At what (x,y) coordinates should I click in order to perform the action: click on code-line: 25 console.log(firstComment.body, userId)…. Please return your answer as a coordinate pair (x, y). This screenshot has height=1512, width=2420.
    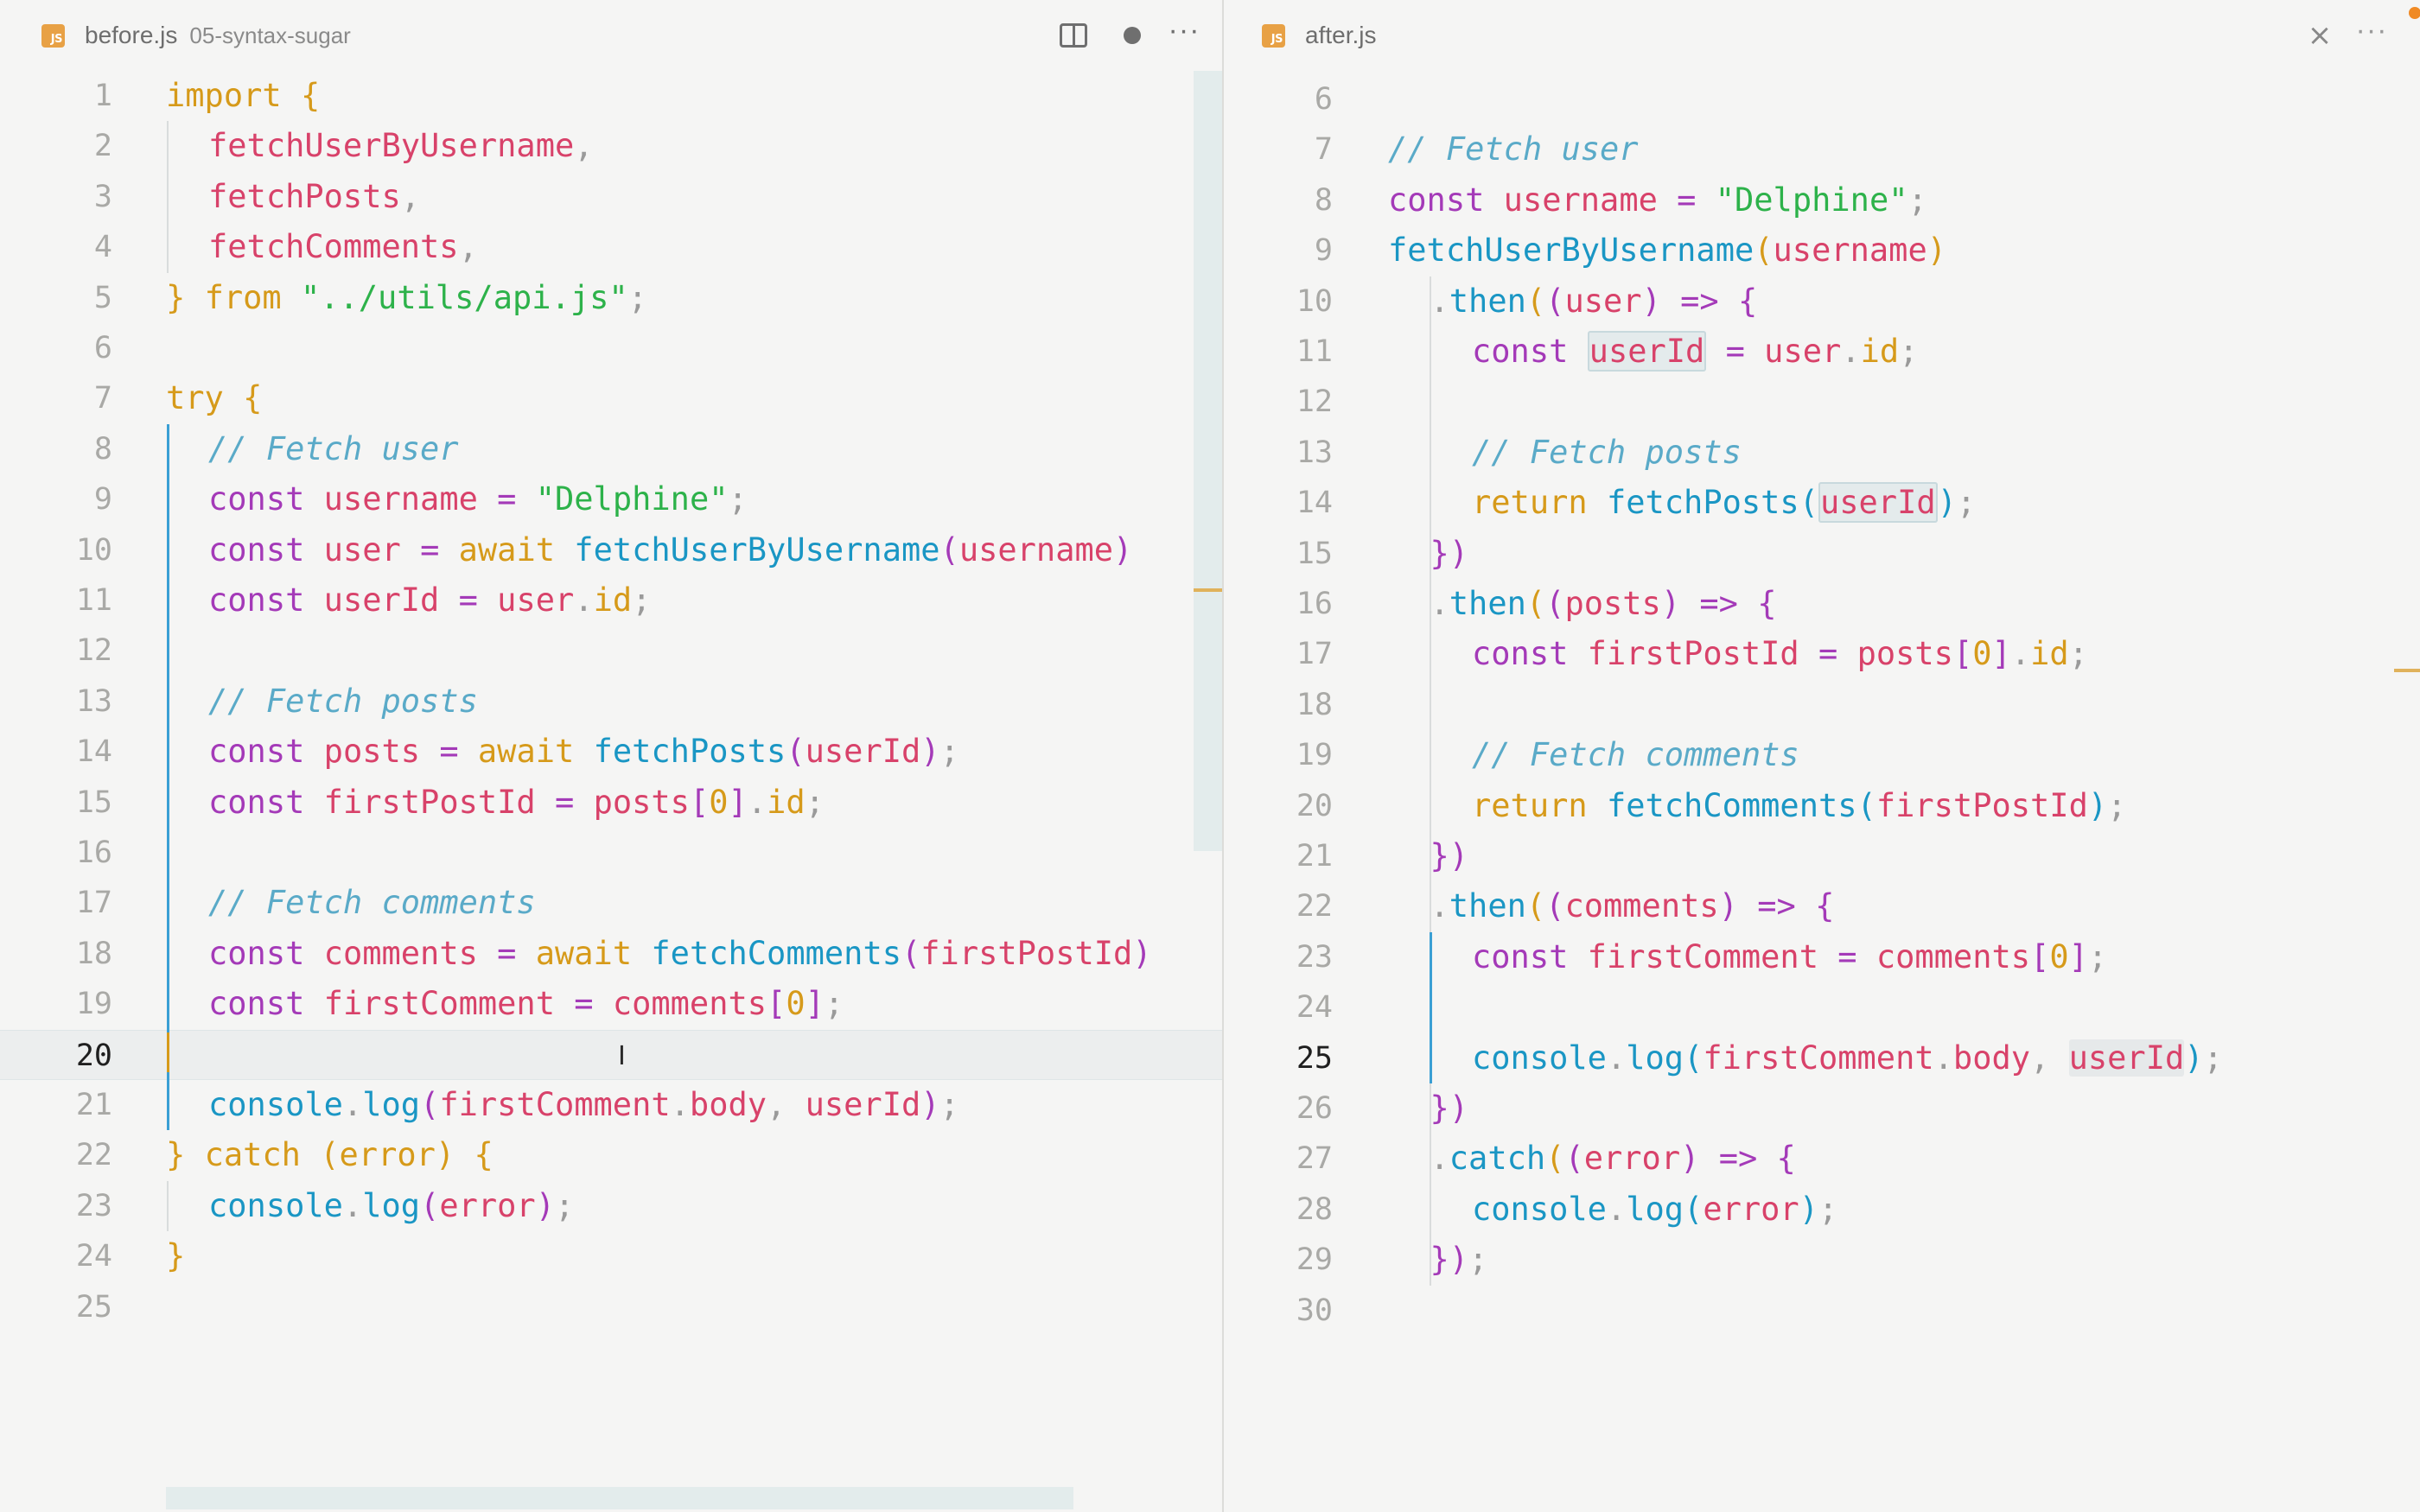
    Looking at the image, I should click on (1822, 1058).